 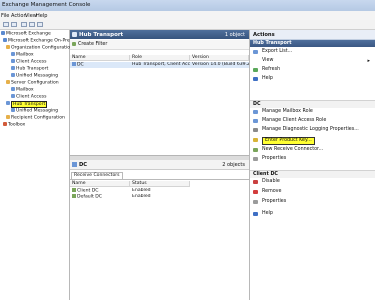 What do you see at coordinates (22, 55) in the screenshot?
I see `tree-node-org-mailbox: Mailbox` at bounding box center [22, 55].